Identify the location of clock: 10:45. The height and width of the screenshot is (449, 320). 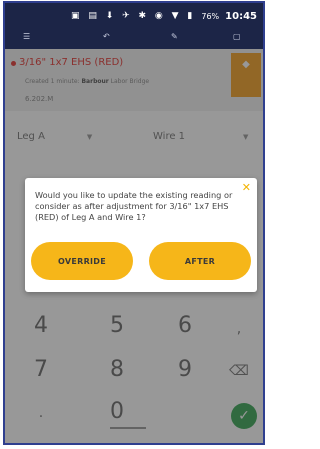
(241, 16).